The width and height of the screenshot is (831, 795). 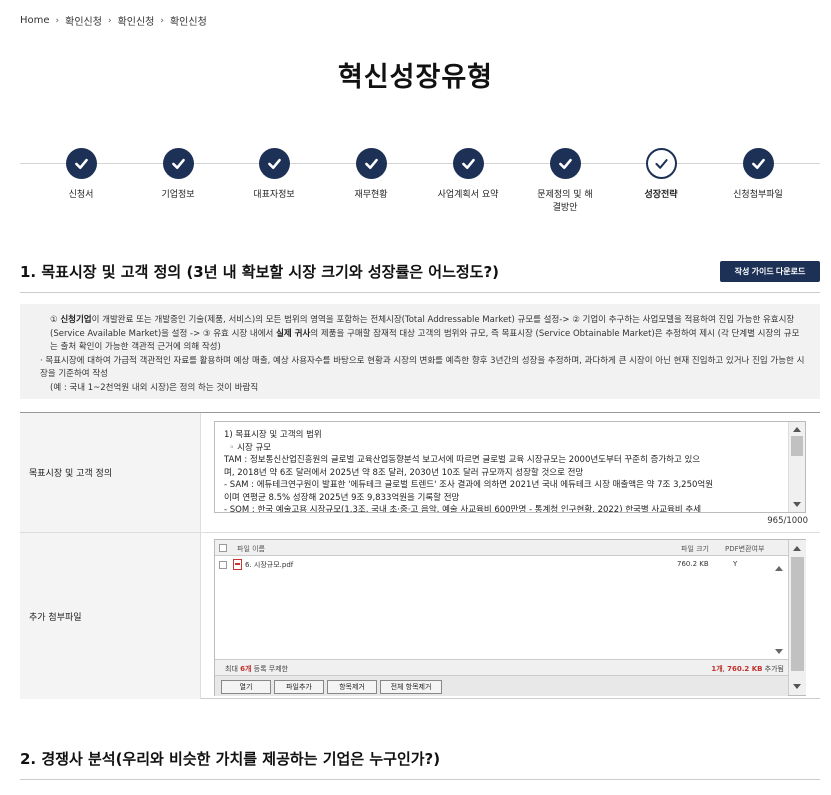 I want to click on upload-limit: 최대 6개 등록 무제한, so click(x=257, y=669).